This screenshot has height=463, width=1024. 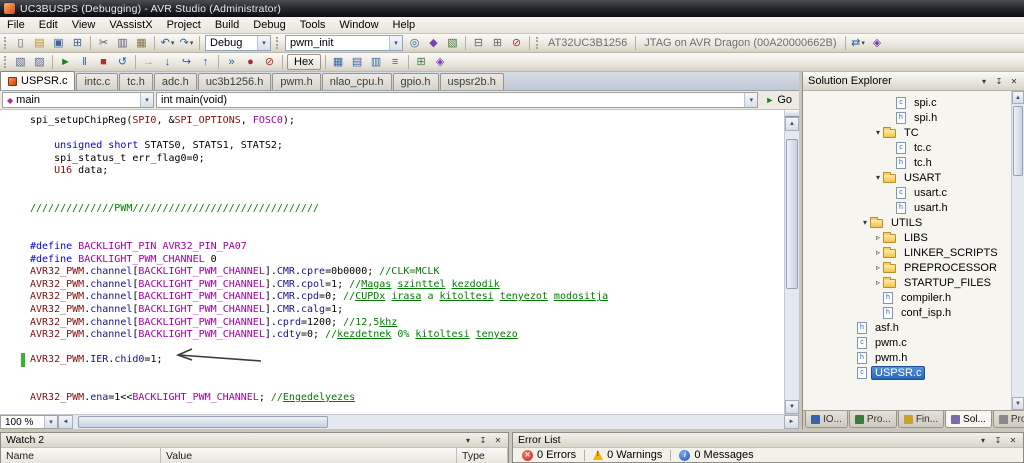 I want to click on tree-item-utils: ▾ UTILS, so click(x=907, y=222).